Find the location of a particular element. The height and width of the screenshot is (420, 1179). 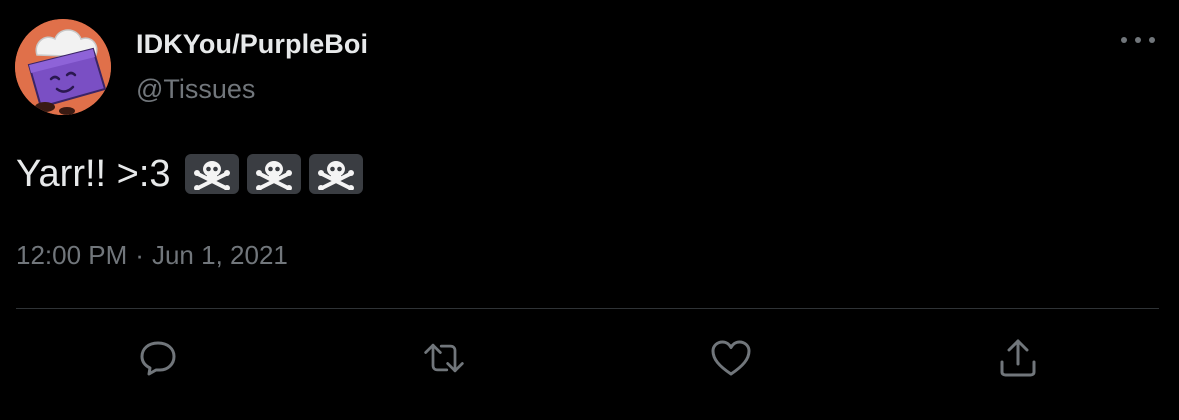

avatar is located at coordinates (63, 67).